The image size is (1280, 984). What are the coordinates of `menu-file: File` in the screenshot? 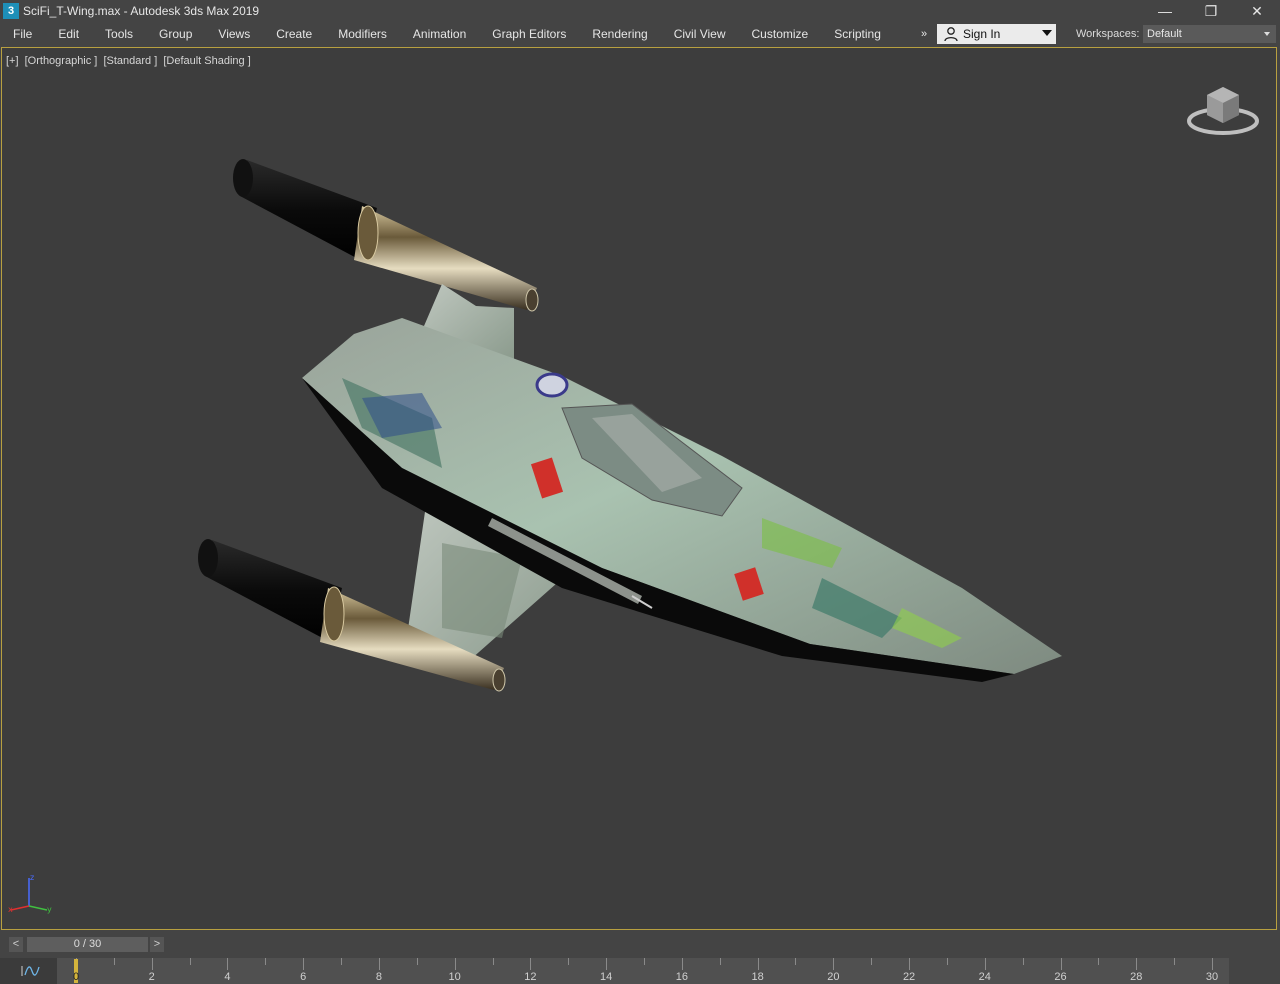 It's located at (22, 34).